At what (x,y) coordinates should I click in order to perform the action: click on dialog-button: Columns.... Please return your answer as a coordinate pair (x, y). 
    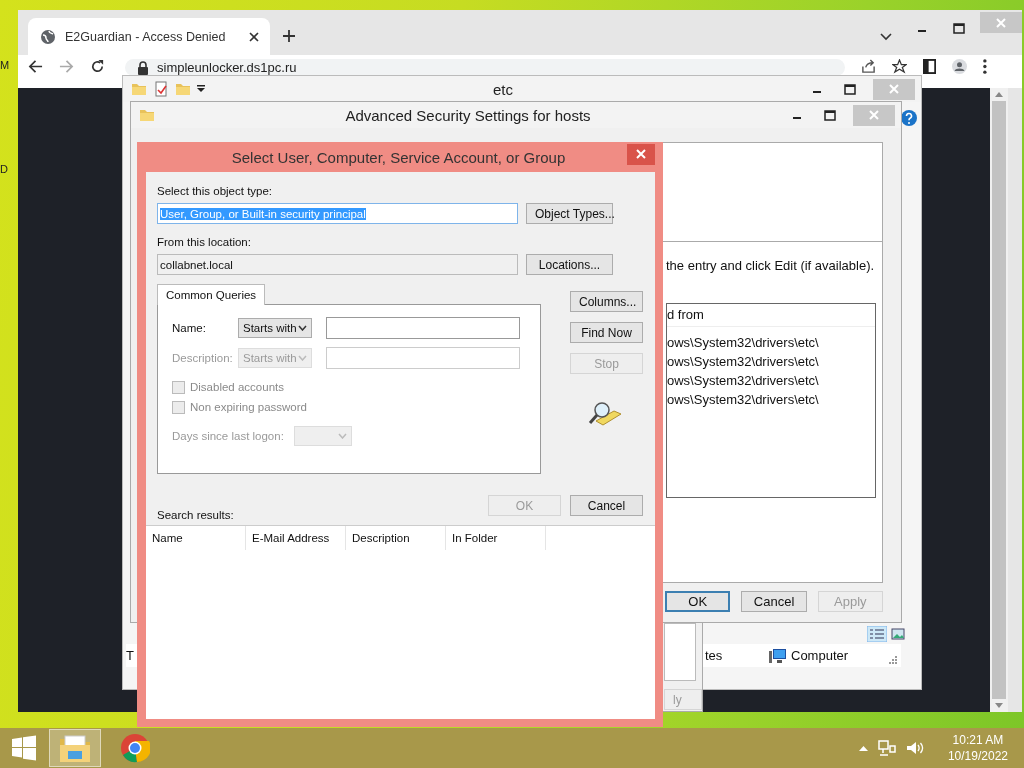
    Looking at the image, I should click on (606, 301).